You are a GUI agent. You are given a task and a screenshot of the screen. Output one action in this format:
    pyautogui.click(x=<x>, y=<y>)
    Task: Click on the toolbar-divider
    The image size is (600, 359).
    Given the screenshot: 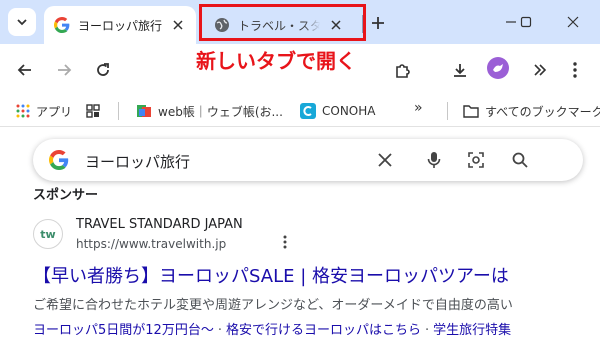 What is the action you would take?
    pyautogui.click(x=300, y=126)
    